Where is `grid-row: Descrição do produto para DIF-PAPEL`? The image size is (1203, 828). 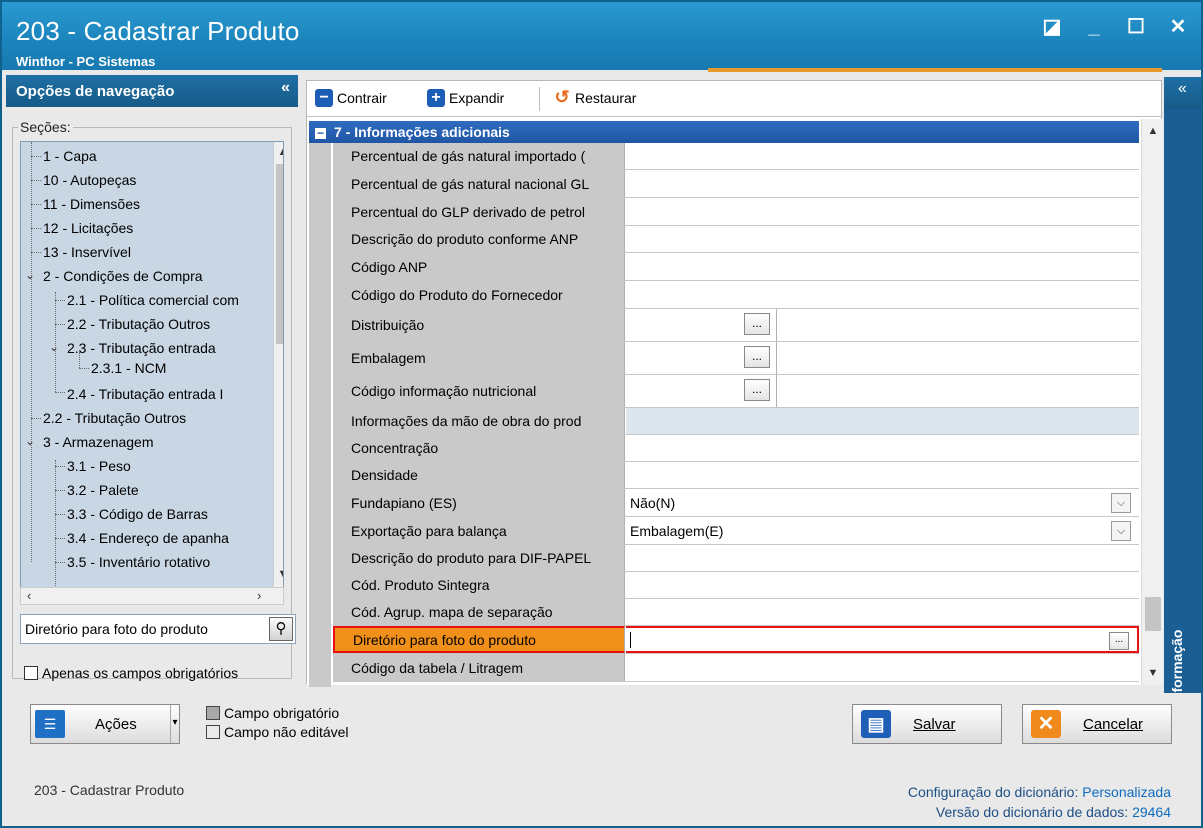 grid-row: Descrição do produto para DIF-PAPEL is located at coordinates (736, 558).